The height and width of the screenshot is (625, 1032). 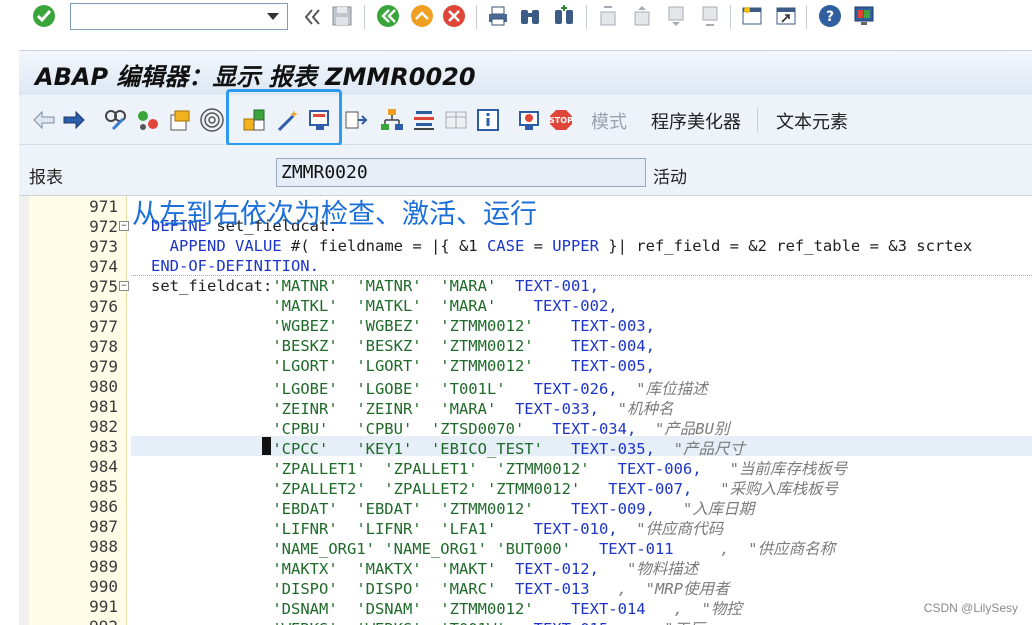 What do you see at coordinates (752, 16) in the screenshot?
I see `create-session-icon` at bounding box center [752, 16].